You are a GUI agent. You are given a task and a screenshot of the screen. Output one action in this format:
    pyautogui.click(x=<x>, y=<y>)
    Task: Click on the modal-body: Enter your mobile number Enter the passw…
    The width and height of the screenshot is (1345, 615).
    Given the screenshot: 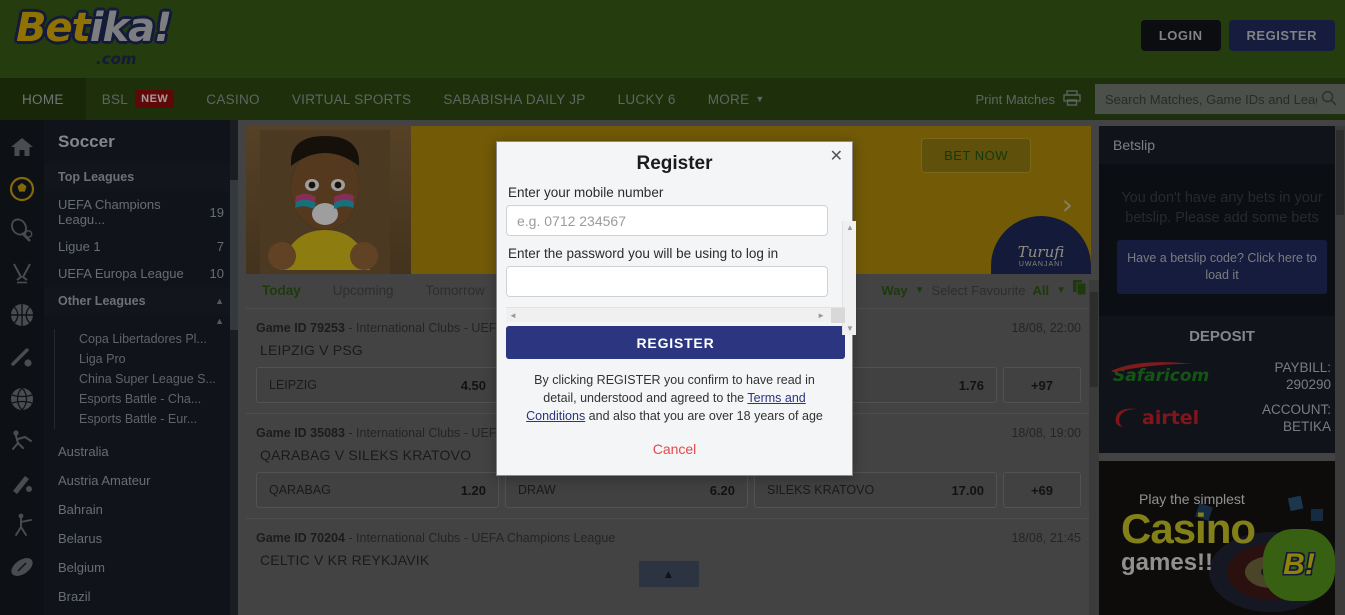 What is the action you would take?
    pyautogui.click(x=676, y=259)
    